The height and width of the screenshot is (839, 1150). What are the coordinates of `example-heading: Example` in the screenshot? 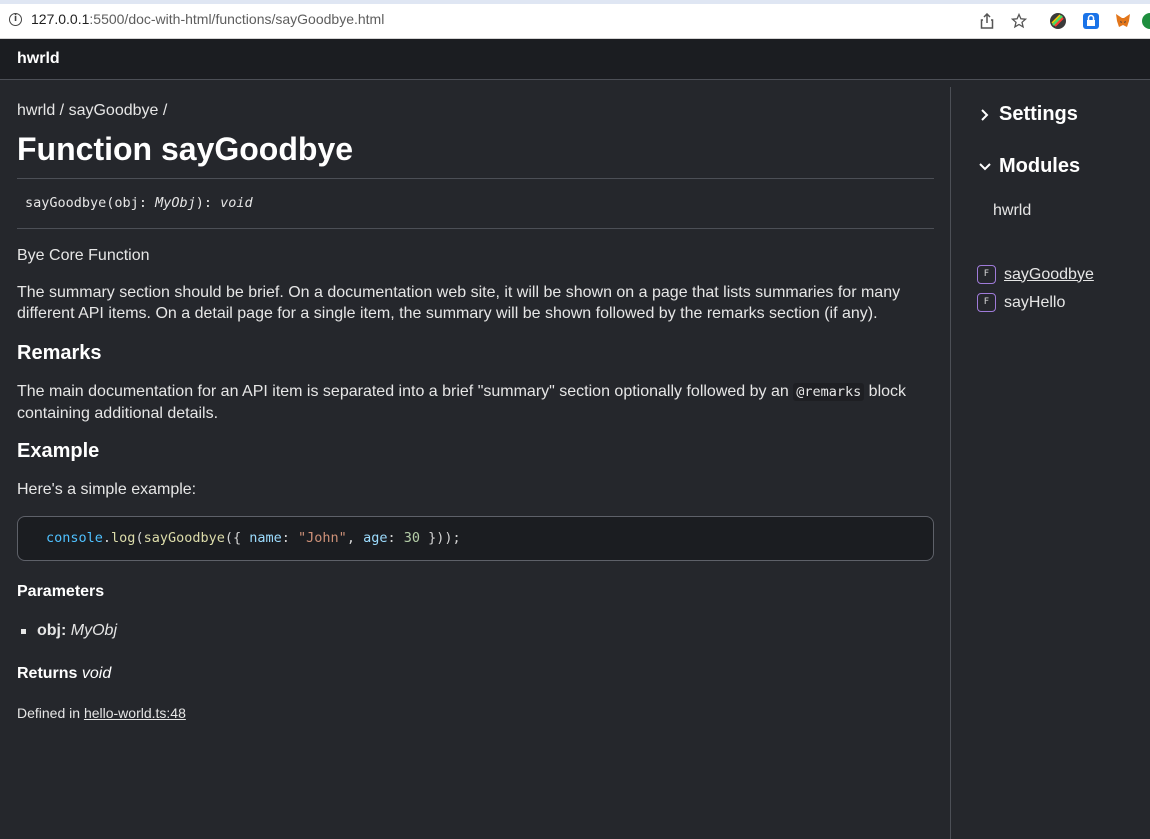 It's located at (58, 451).